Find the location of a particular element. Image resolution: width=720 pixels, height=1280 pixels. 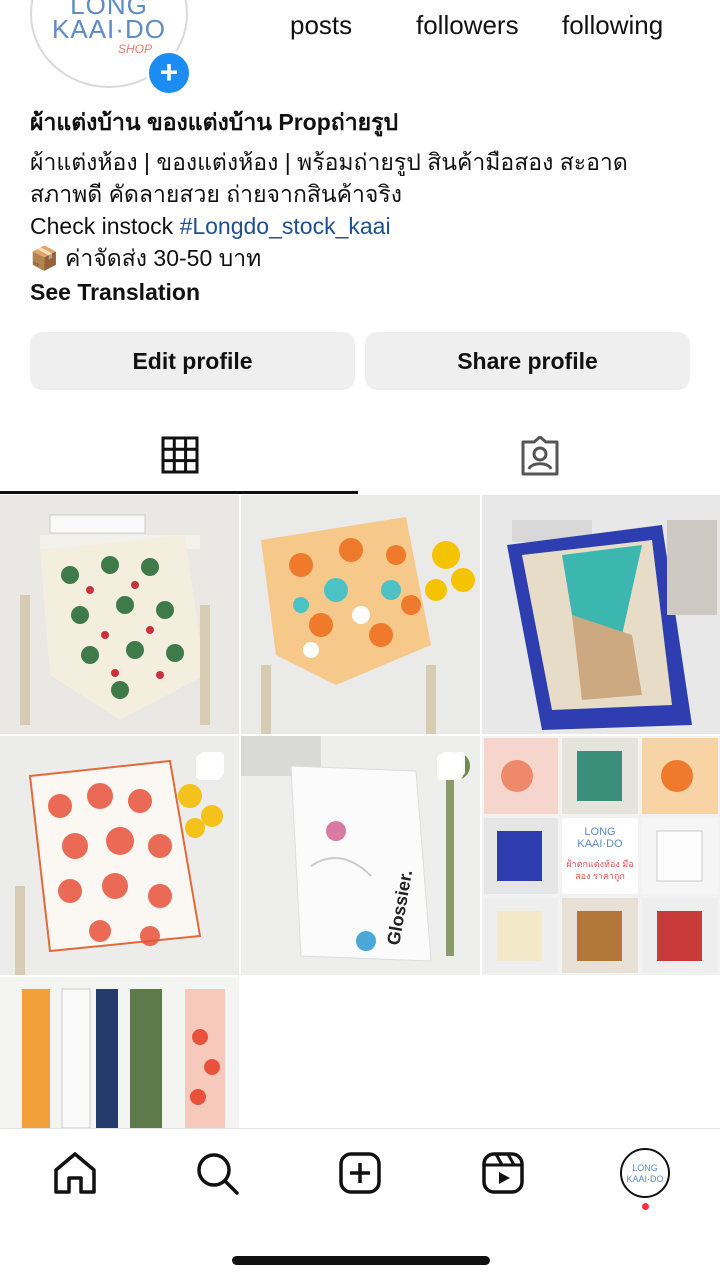

nav-profile-avatar: LONG KAAI·DO is located at coordinates (645, 1173).